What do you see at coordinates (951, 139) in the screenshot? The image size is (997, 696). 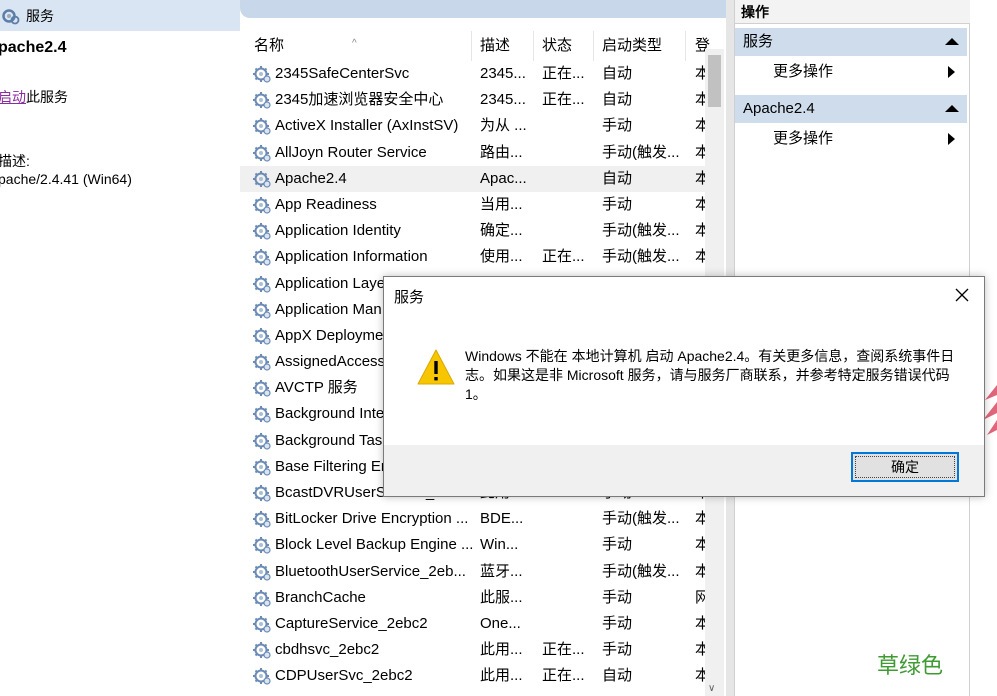 I see `submenu-arrow-icon` at bounding box center [951, 139].